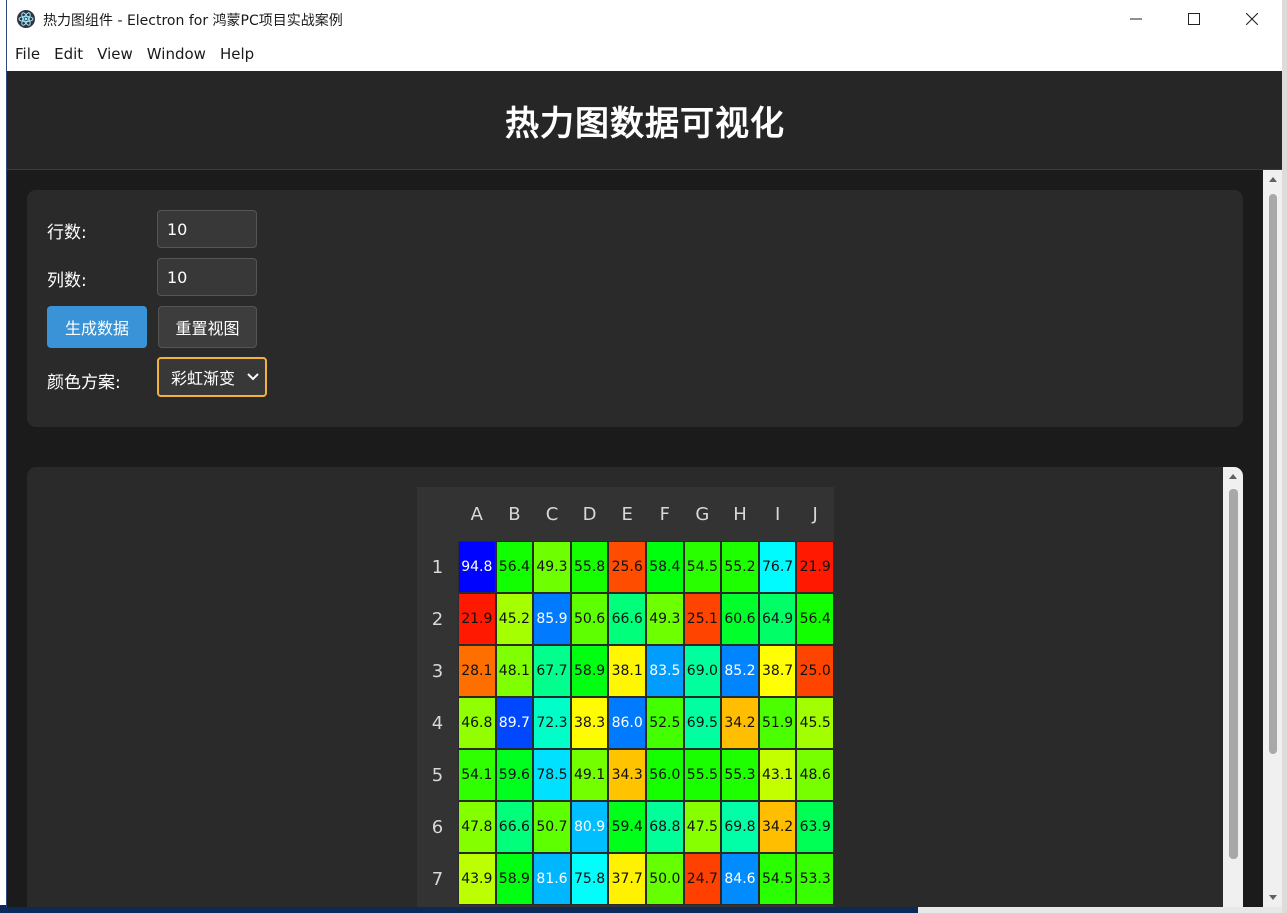  Describe the element at coordinates (777, 619) in the screenshot. I see `heatmap-cell: 64.9` at that location.